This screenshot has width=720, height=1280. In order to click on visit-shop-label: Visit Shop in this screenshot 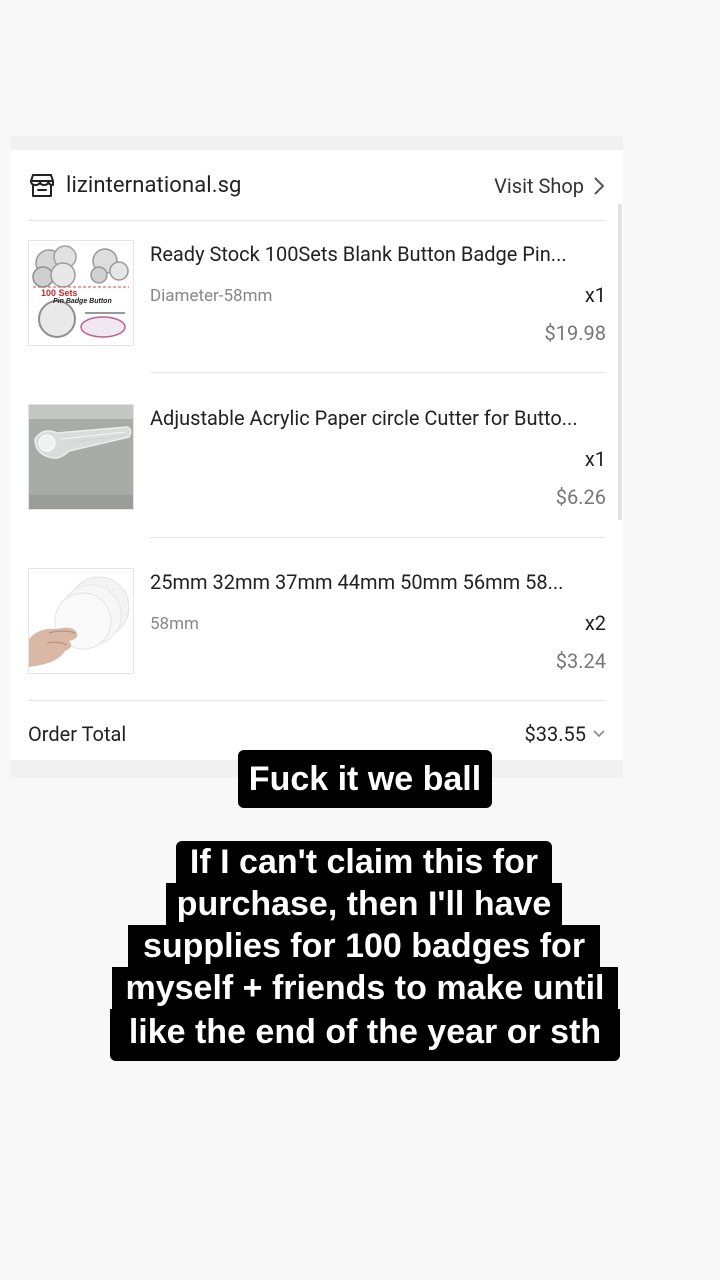, I will do `click(539, 186)`.